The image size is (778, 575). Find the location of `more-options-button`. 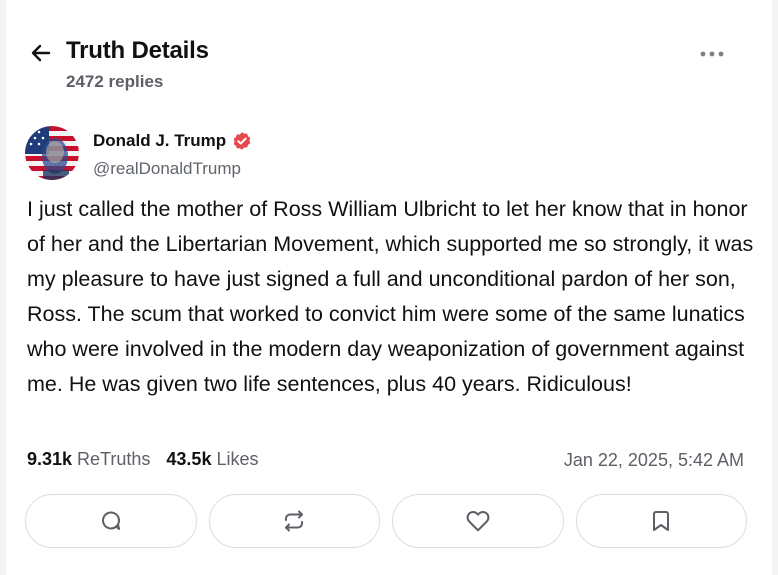

more-options-button is located at coordinates (712, 54).